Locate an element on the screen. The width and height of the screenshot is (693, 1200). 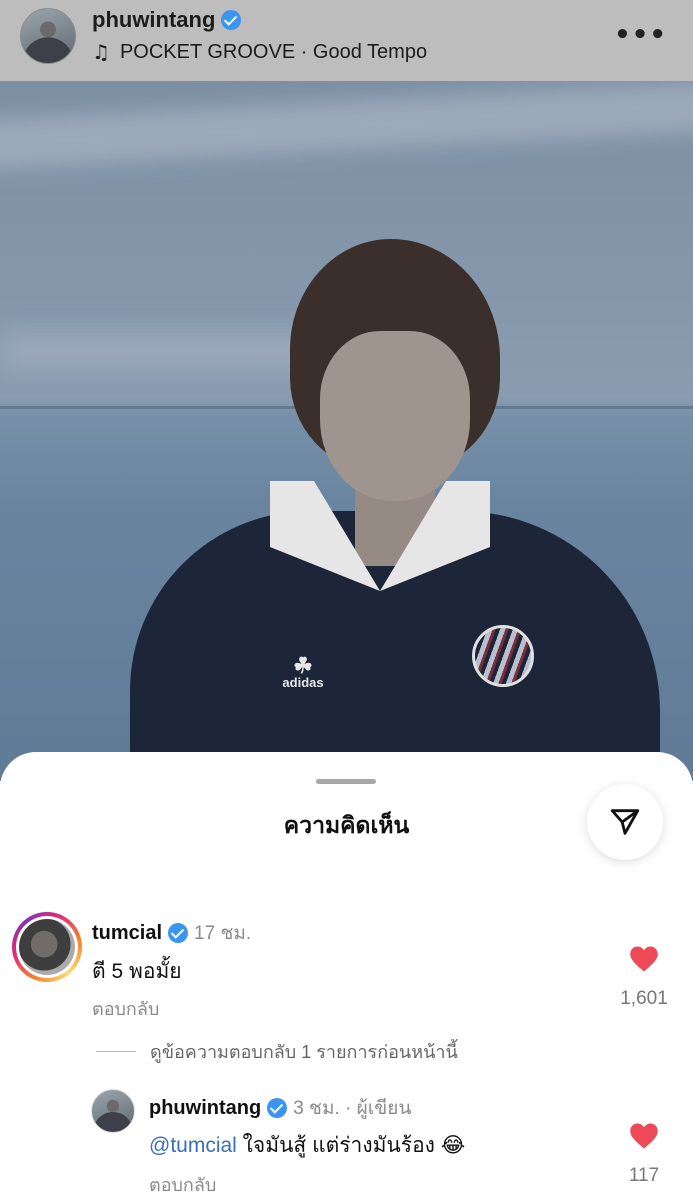
view-replies-label: ดูข้อความตอบกลับ 1 รายการก่อนหน้านี้ is located at coordinates (304, 1051).